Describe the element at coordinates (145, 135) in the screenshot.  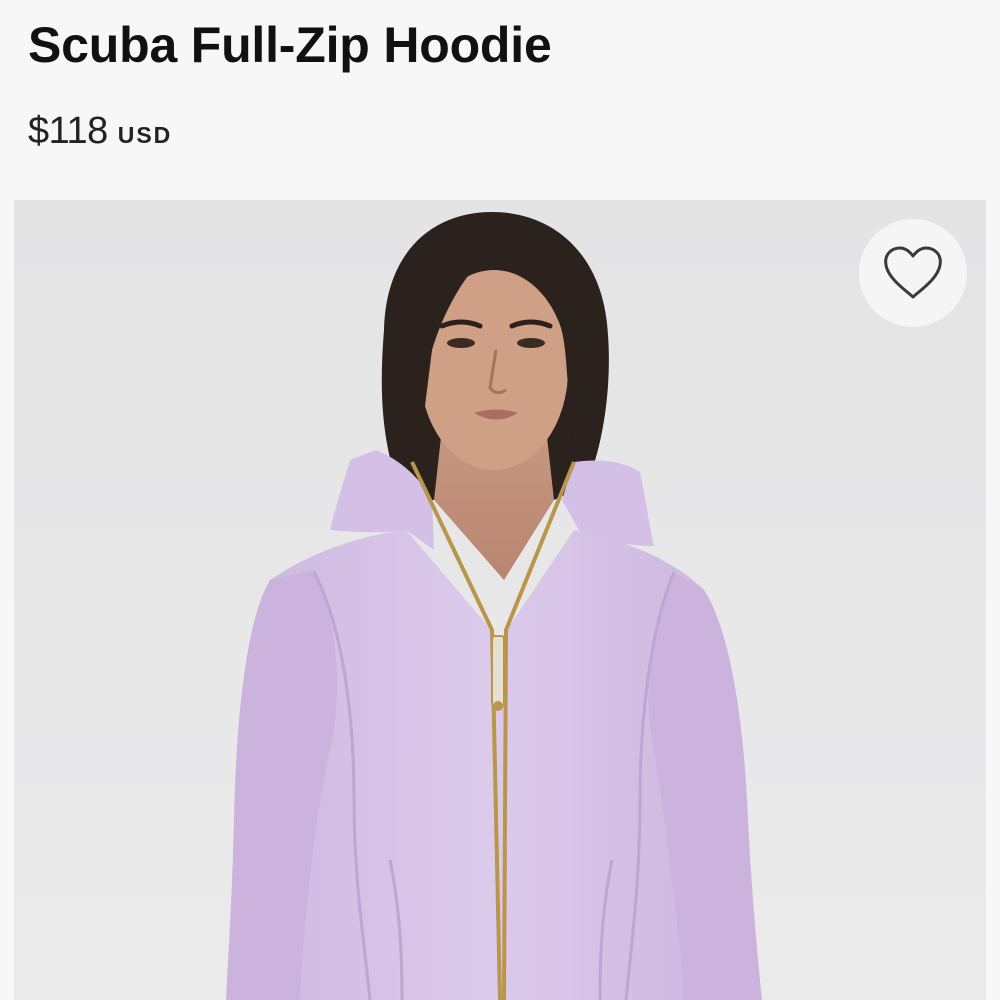
I see `price-currency: USD` at that location.